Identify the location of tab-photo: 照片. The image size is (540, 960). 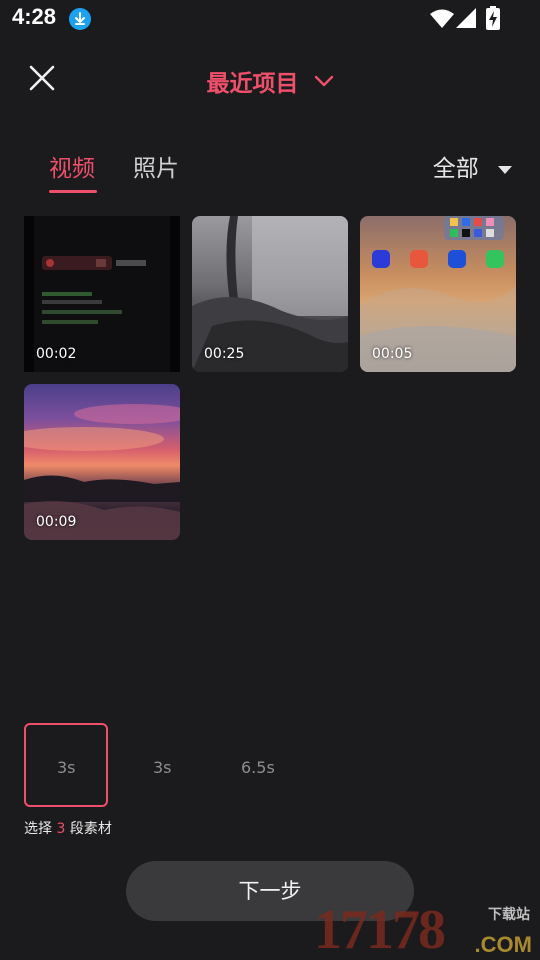
(156, 166).